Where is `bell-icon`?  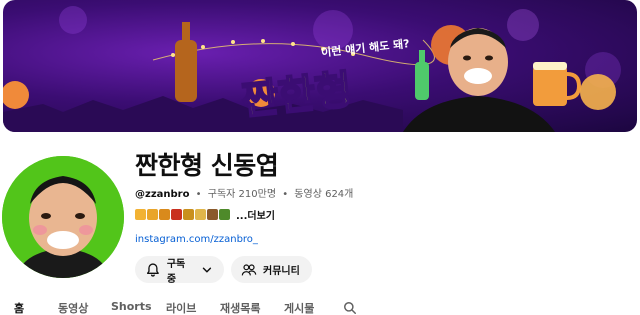
bell-icon is located at coordinates (152, 269).